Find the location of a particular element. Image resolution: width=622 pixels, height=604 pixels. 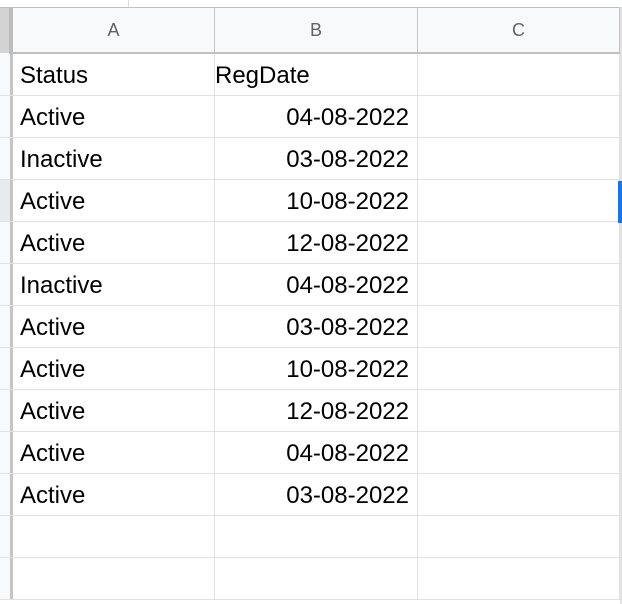

header-data-row: Status RegDate is located at coordinates (311, 75).